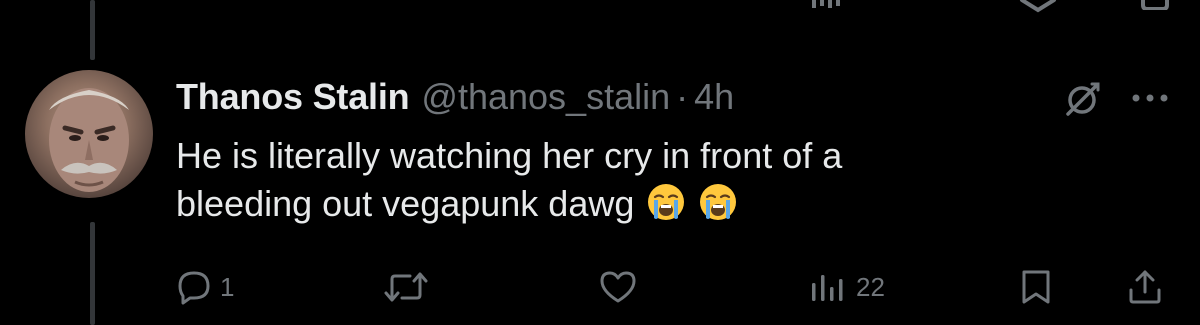 This screenshot has height=325, width=1200. I want to click on reply-icon, so click(194, 288).